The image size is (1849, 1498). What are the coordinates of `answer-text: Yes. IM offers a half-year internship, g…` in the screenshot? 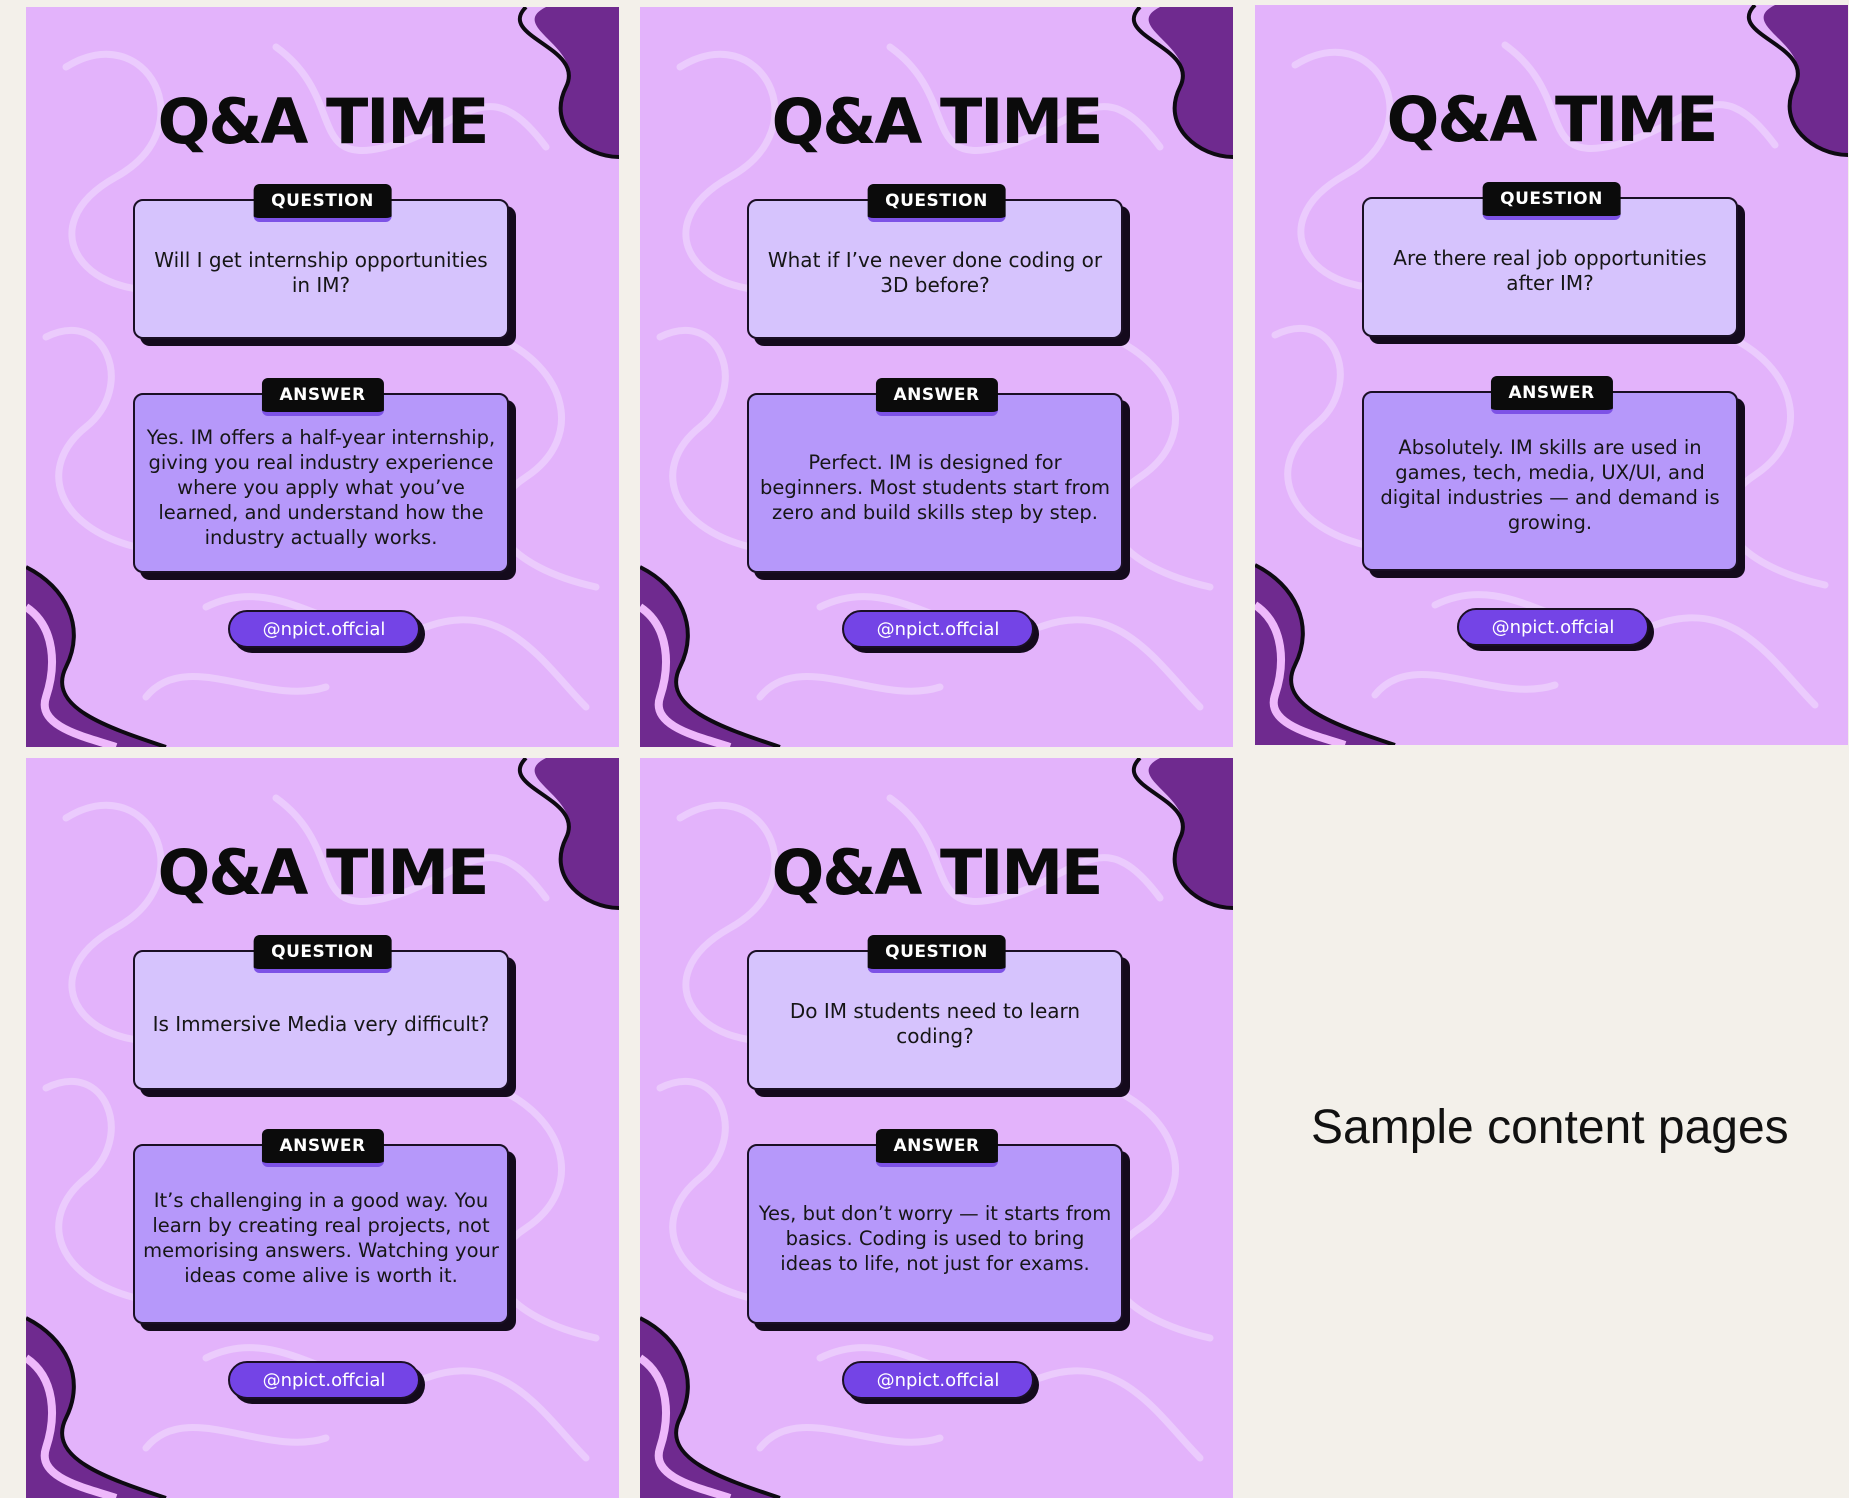 It's located at (321, 487).